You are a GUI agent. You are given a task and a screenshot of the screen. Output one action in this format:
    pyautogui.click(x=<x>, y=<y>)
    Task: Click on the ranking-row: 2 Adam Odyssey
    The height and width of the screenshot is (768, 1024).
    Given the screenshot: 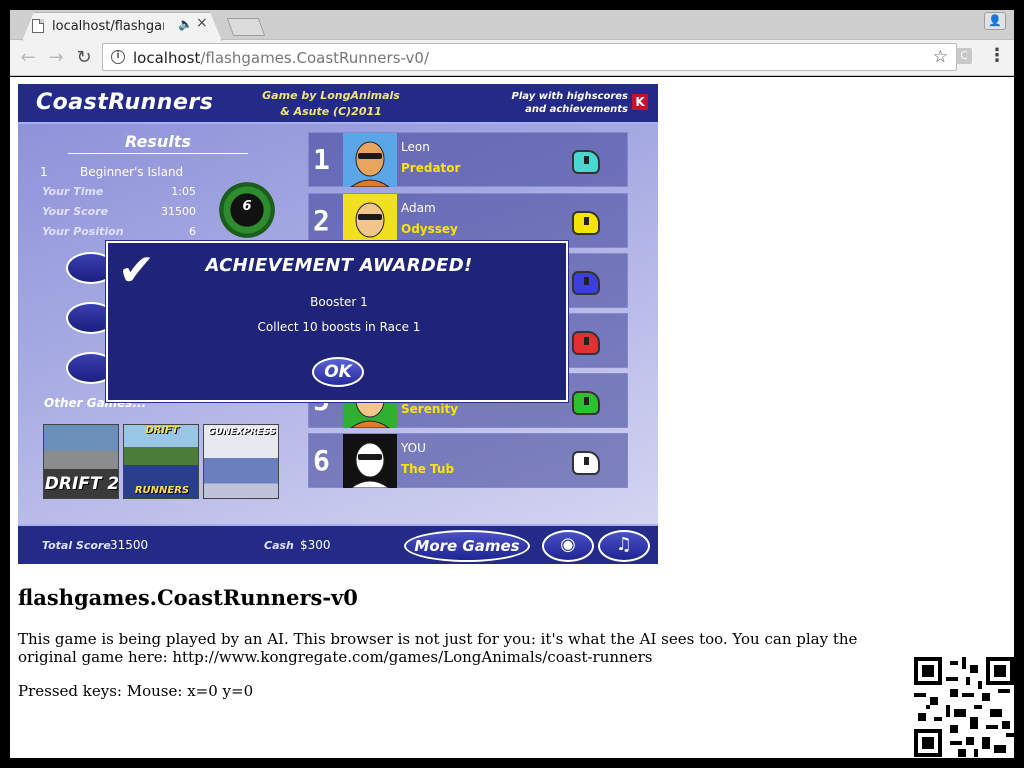 What is the action you would take?
    pyautogui.click(x=468, y=220)
    